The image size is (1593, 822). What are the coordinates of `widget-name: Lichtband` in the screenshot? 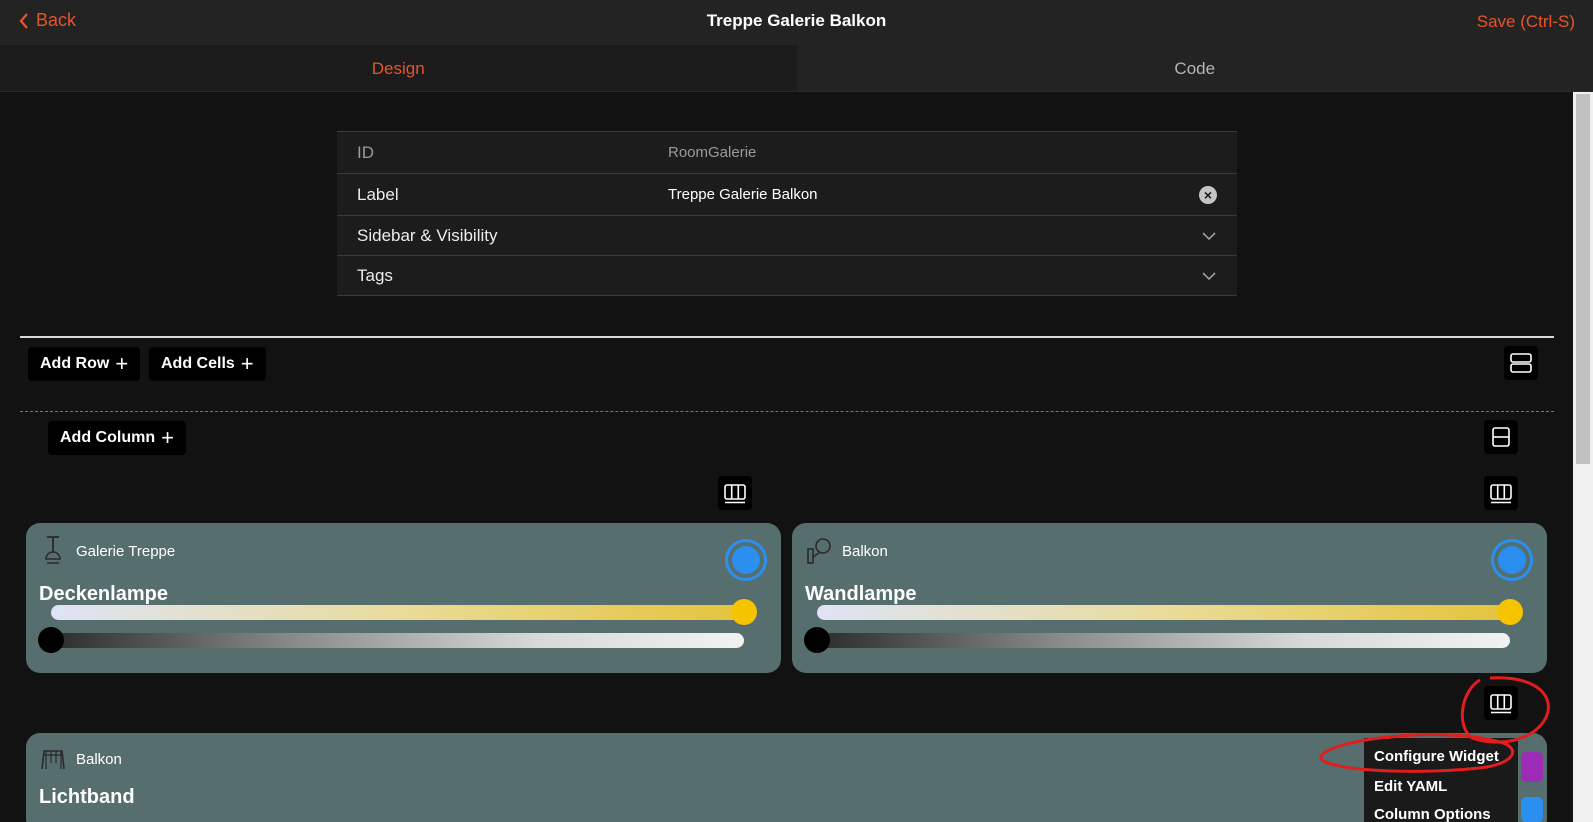 It's located at (87, 797).